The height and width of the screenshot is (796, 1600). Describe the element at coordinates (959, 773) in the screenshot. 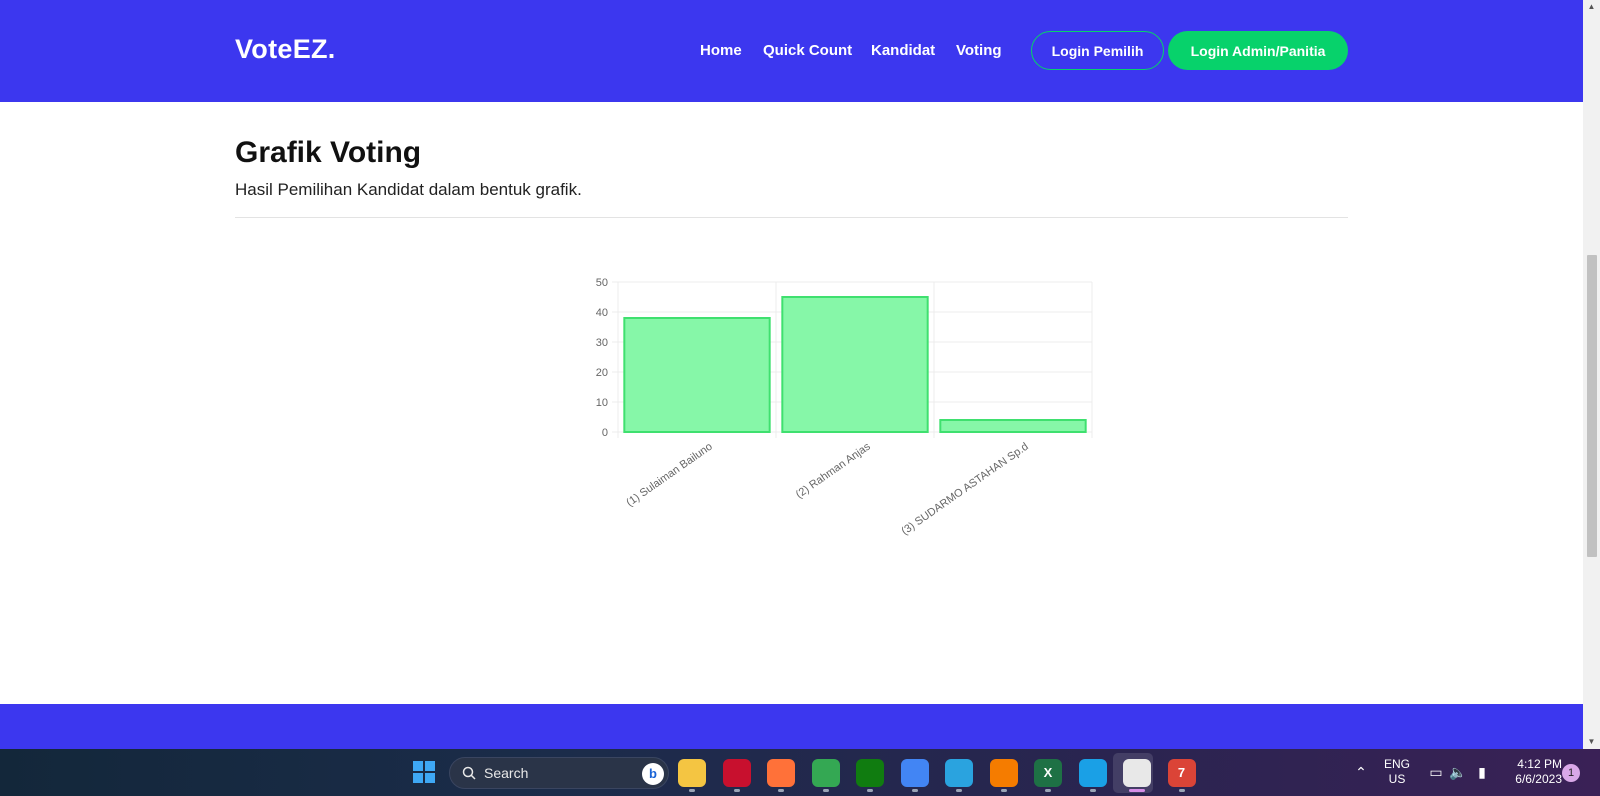

I see `telegram-icon` at that location.